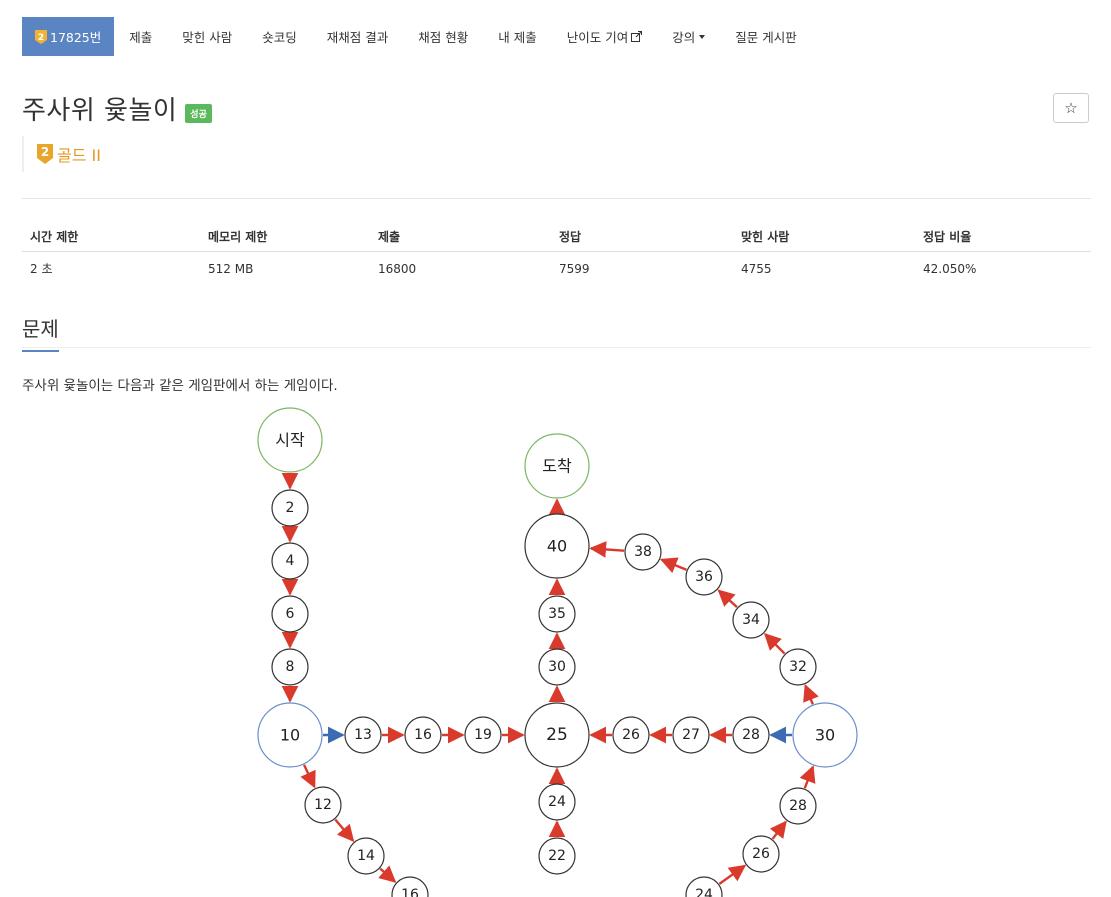  I want to click on favorite-star-button: ☆, so click(1071, 108).